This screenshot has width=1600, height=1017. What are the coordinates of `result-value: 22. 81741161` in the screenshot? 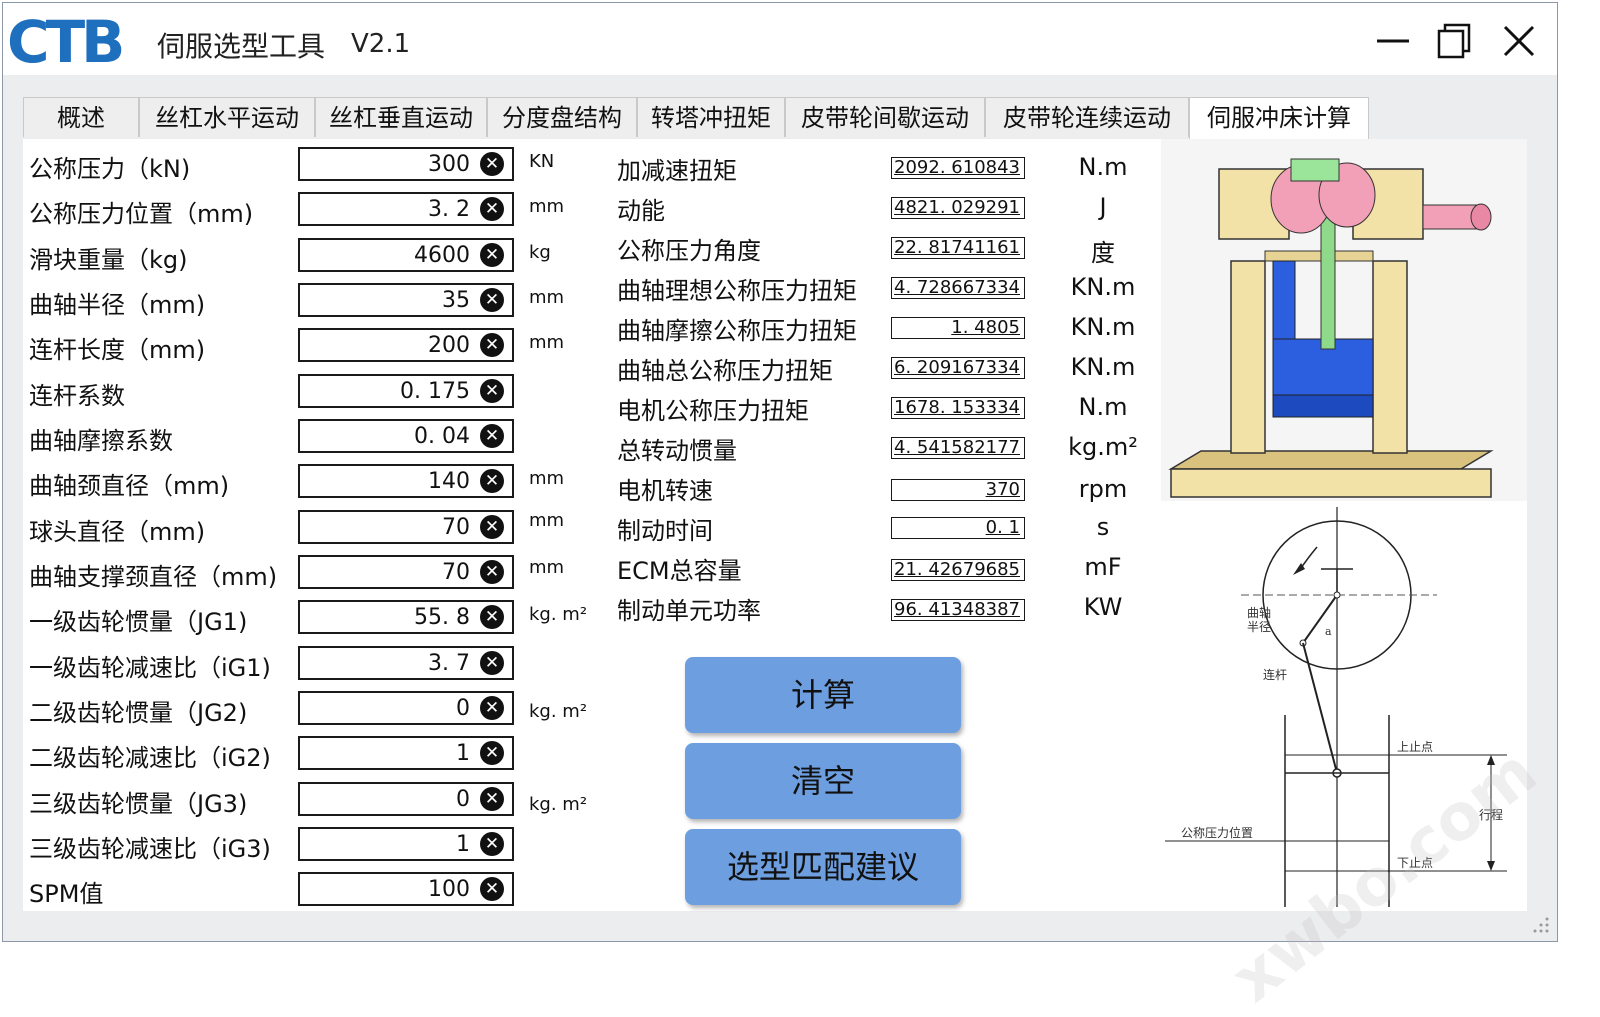 It's located at (958, 248).